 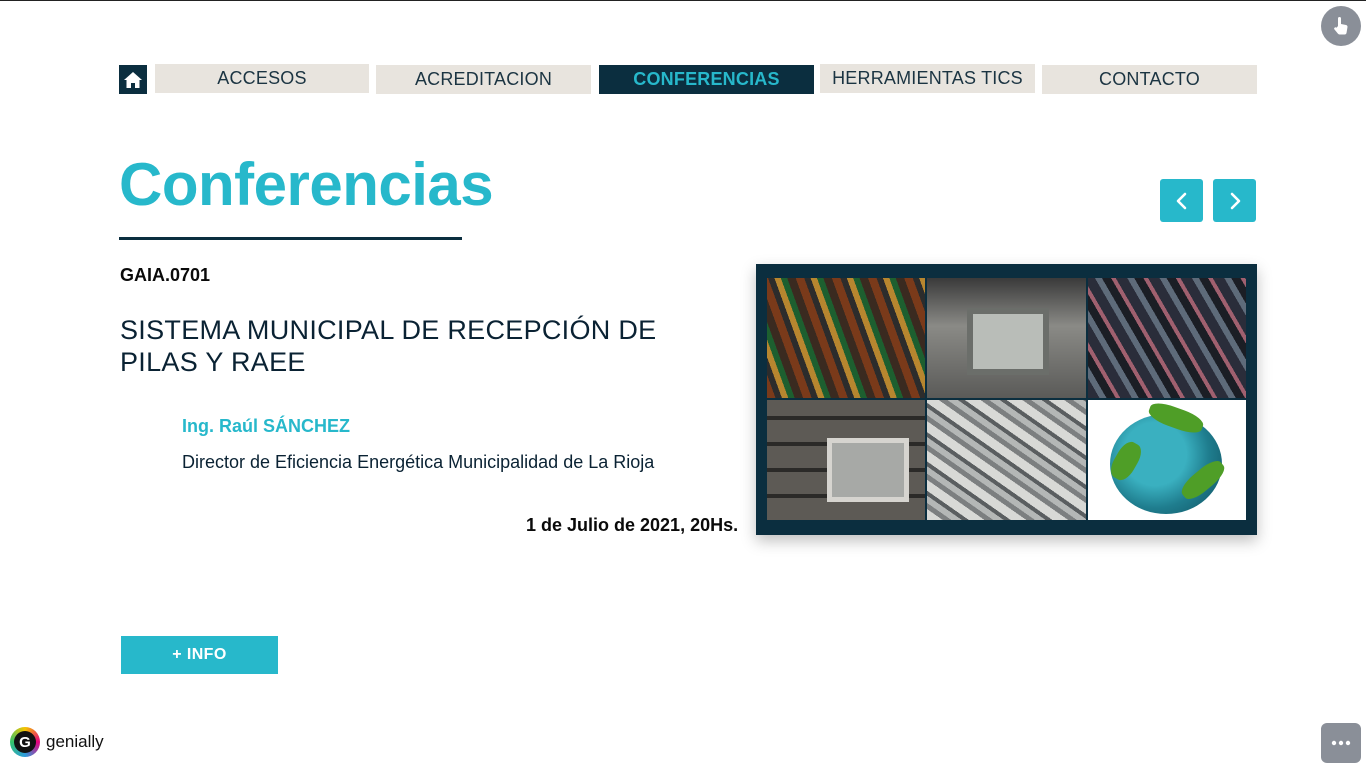 I want to click on old-tvs-photo, so click(x=846, y=460).